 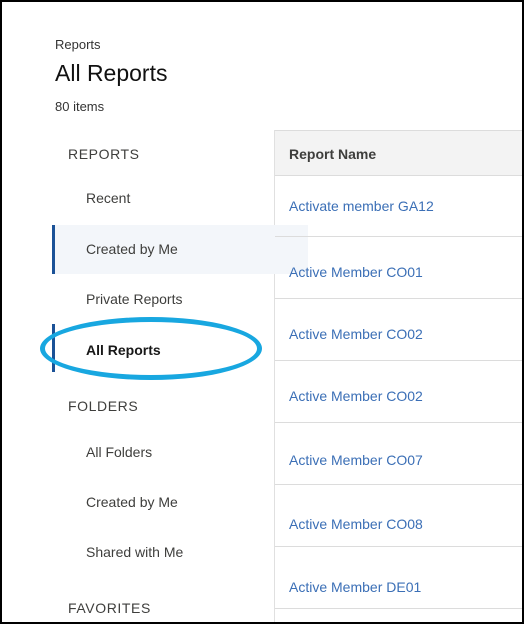 I want to click on breadcrumb: Reports, so click(x=78, y=44).